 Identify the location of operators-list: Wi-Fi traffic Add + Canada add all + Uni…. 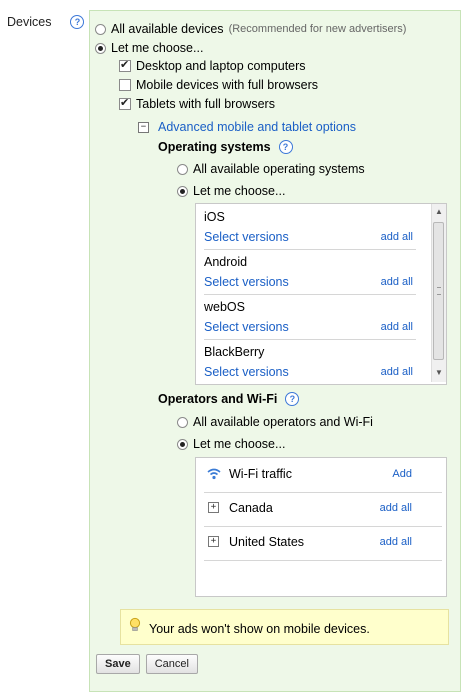
(321, 527).